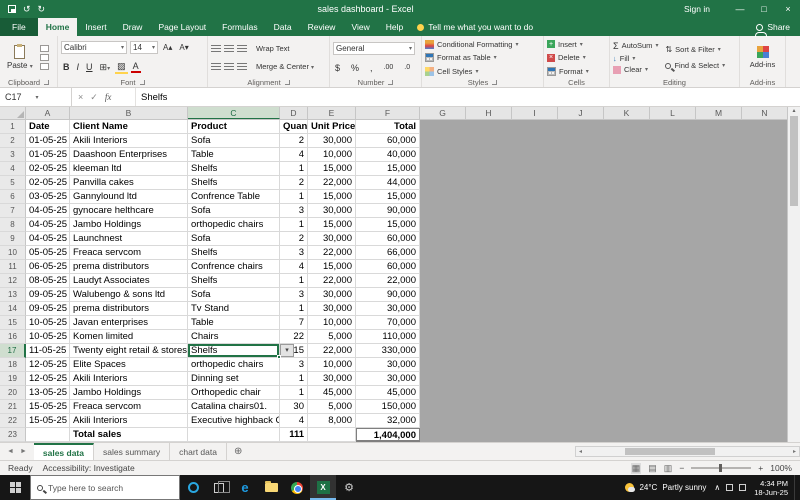 The width and height of the screenshot is (800, 500). What do you see at coordinates (48, 351) in the screenshot?
I see `cell-A17: 11-05-25` at bounding box center [48, 351].